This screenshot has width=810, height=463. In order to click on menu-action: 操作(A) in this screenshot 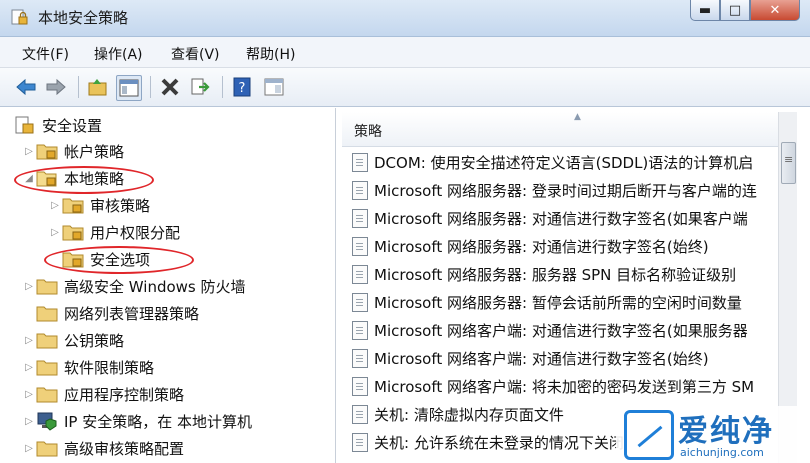, I will do `click(118, 54)`.